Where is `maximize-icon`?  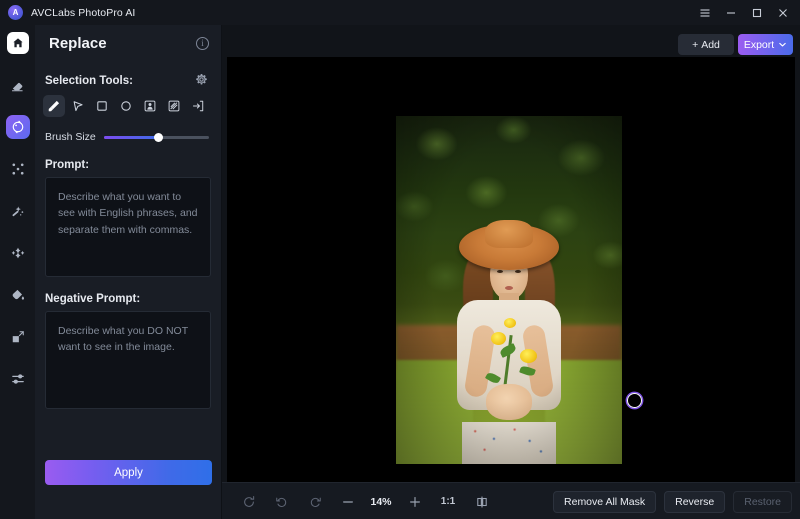
maximize-icon is located at coordinates (757, 12).